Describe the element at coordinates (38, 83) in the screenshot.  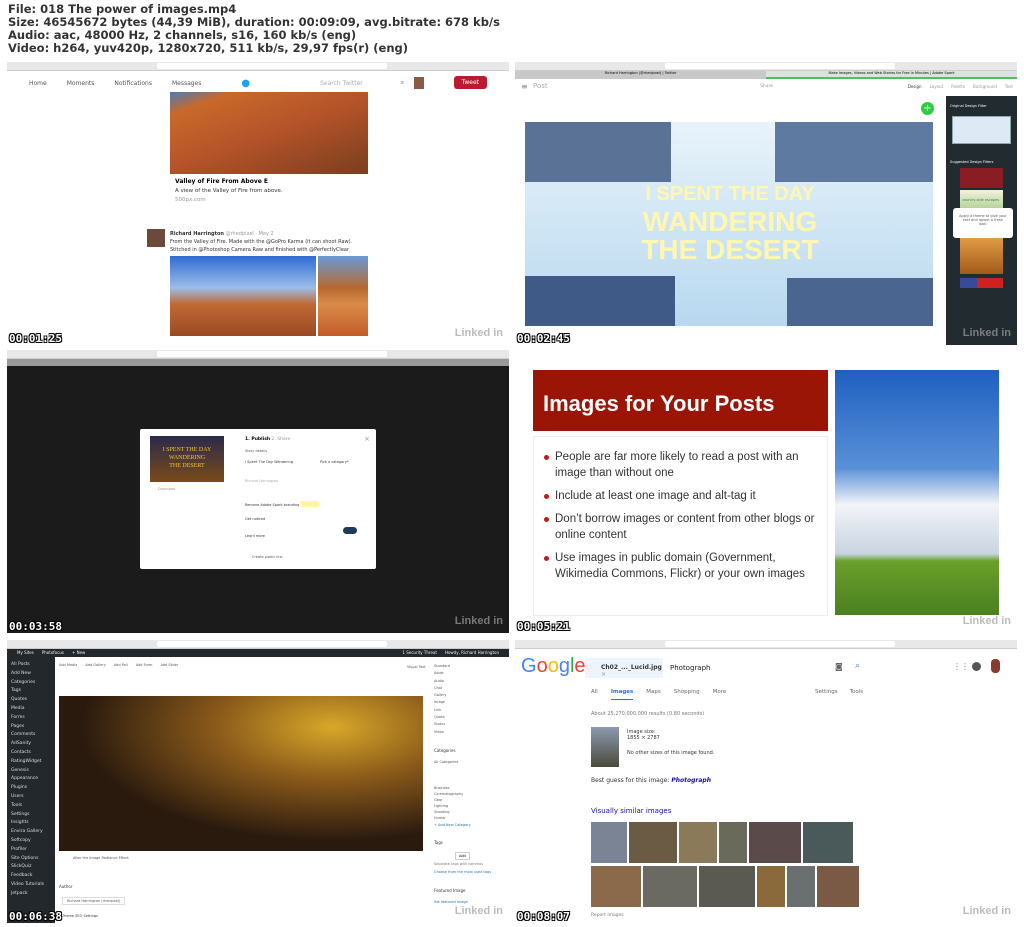
I see `nav-home: Home` at that location.